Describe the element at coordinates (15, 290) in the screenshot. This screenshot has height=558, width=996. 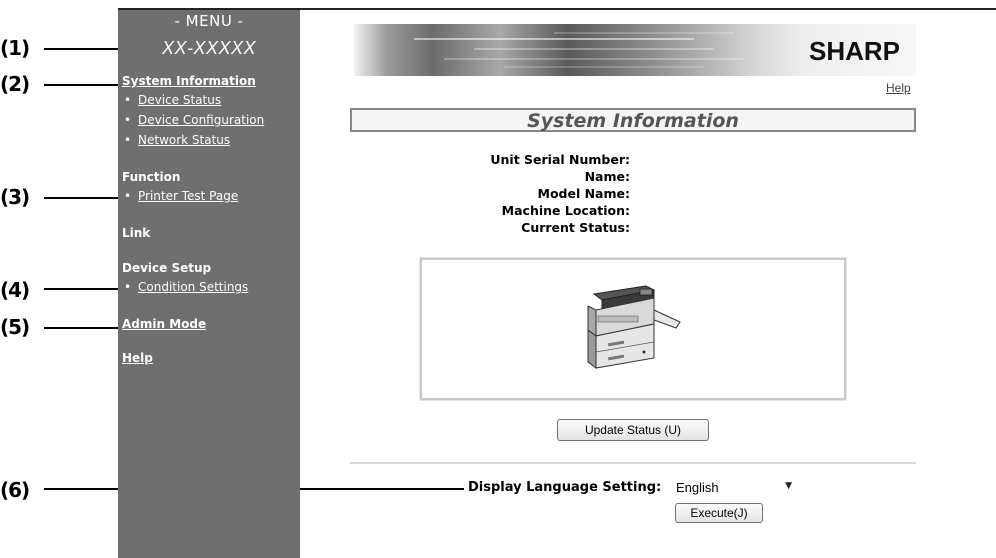
I see `callout-4: (4)` at that location.